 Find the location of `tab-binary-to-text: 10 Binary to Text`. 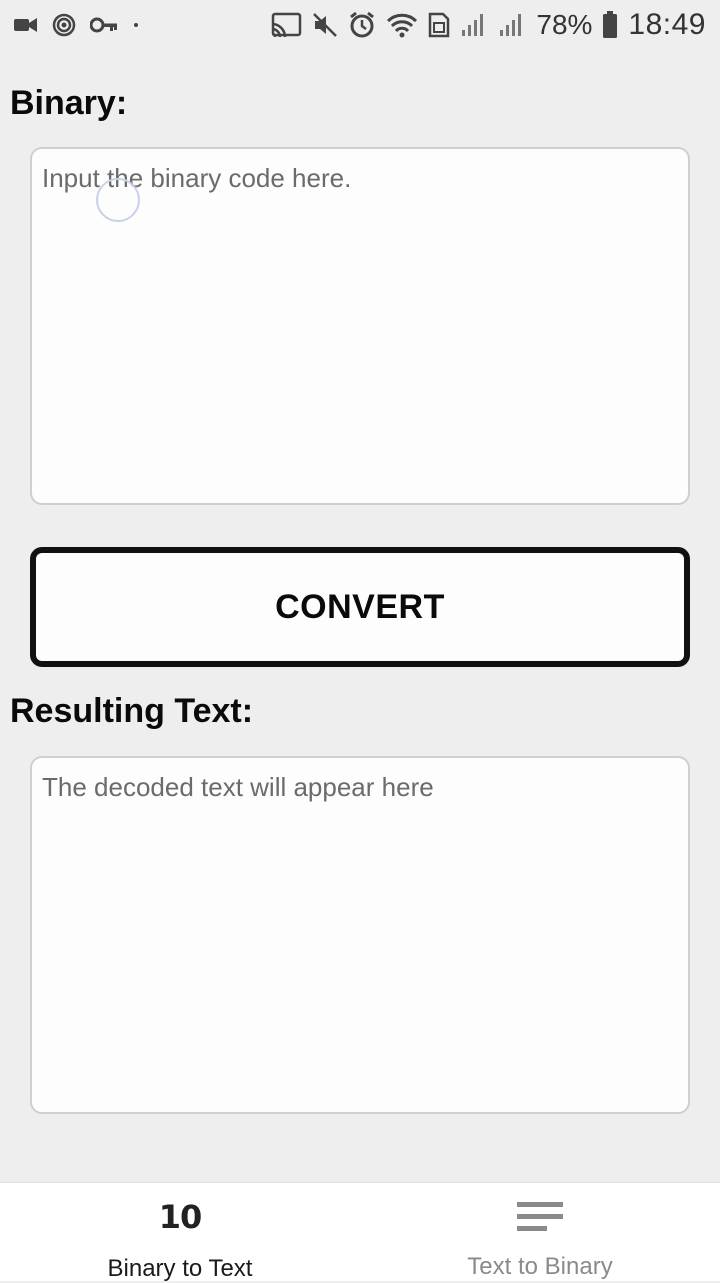

tab-binary-to-text: 10 Binary to Text is located at coordinates (180, 1232).